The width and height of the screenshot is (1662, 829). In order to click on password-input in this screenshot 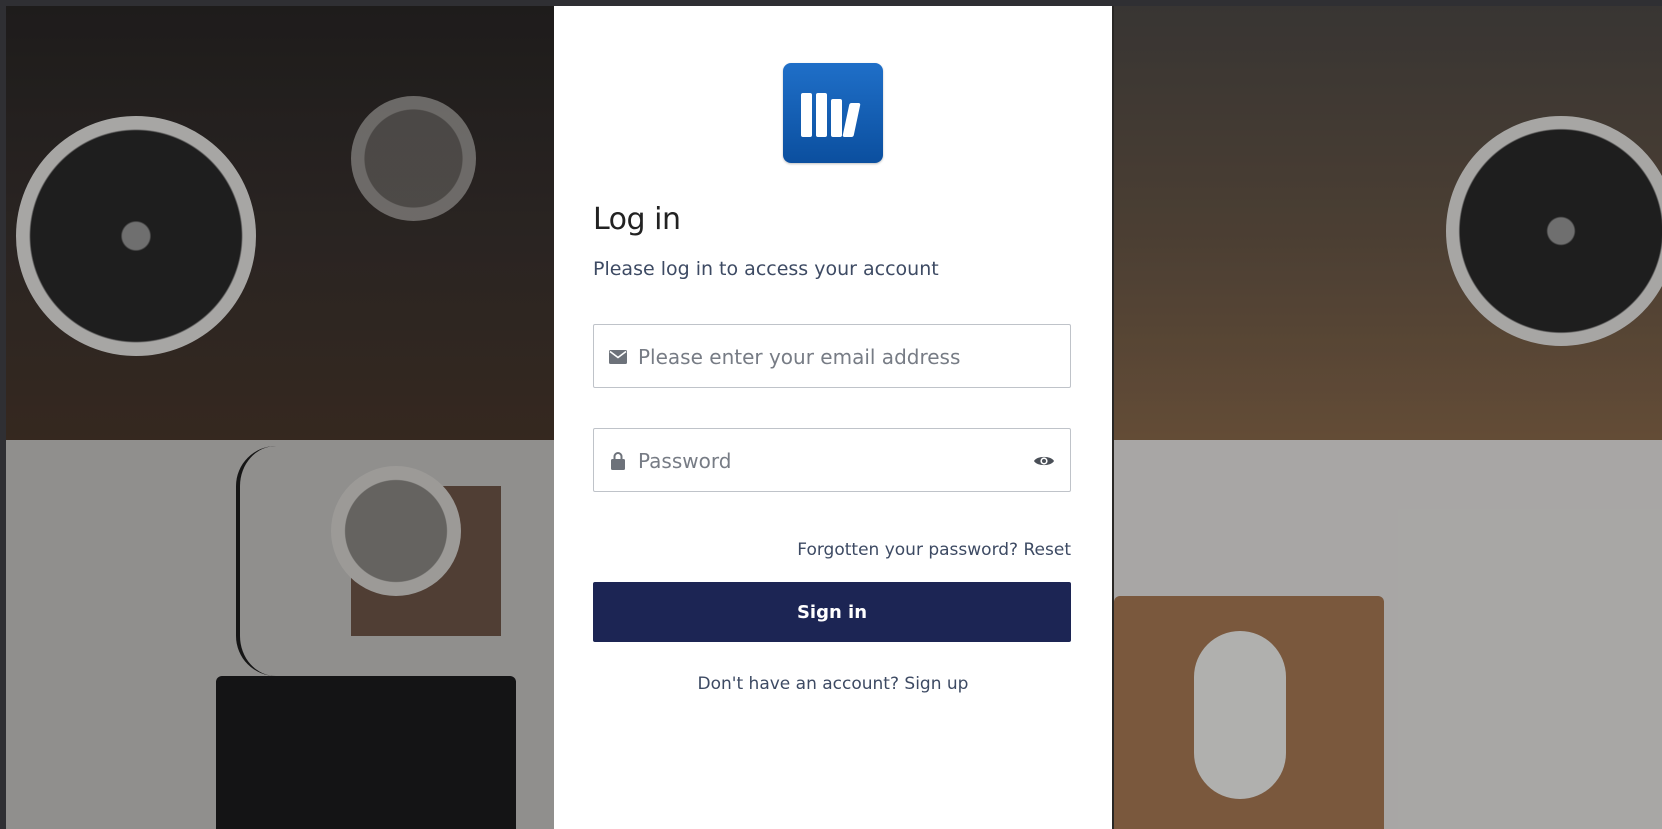, I will do `click(828, 461)`.